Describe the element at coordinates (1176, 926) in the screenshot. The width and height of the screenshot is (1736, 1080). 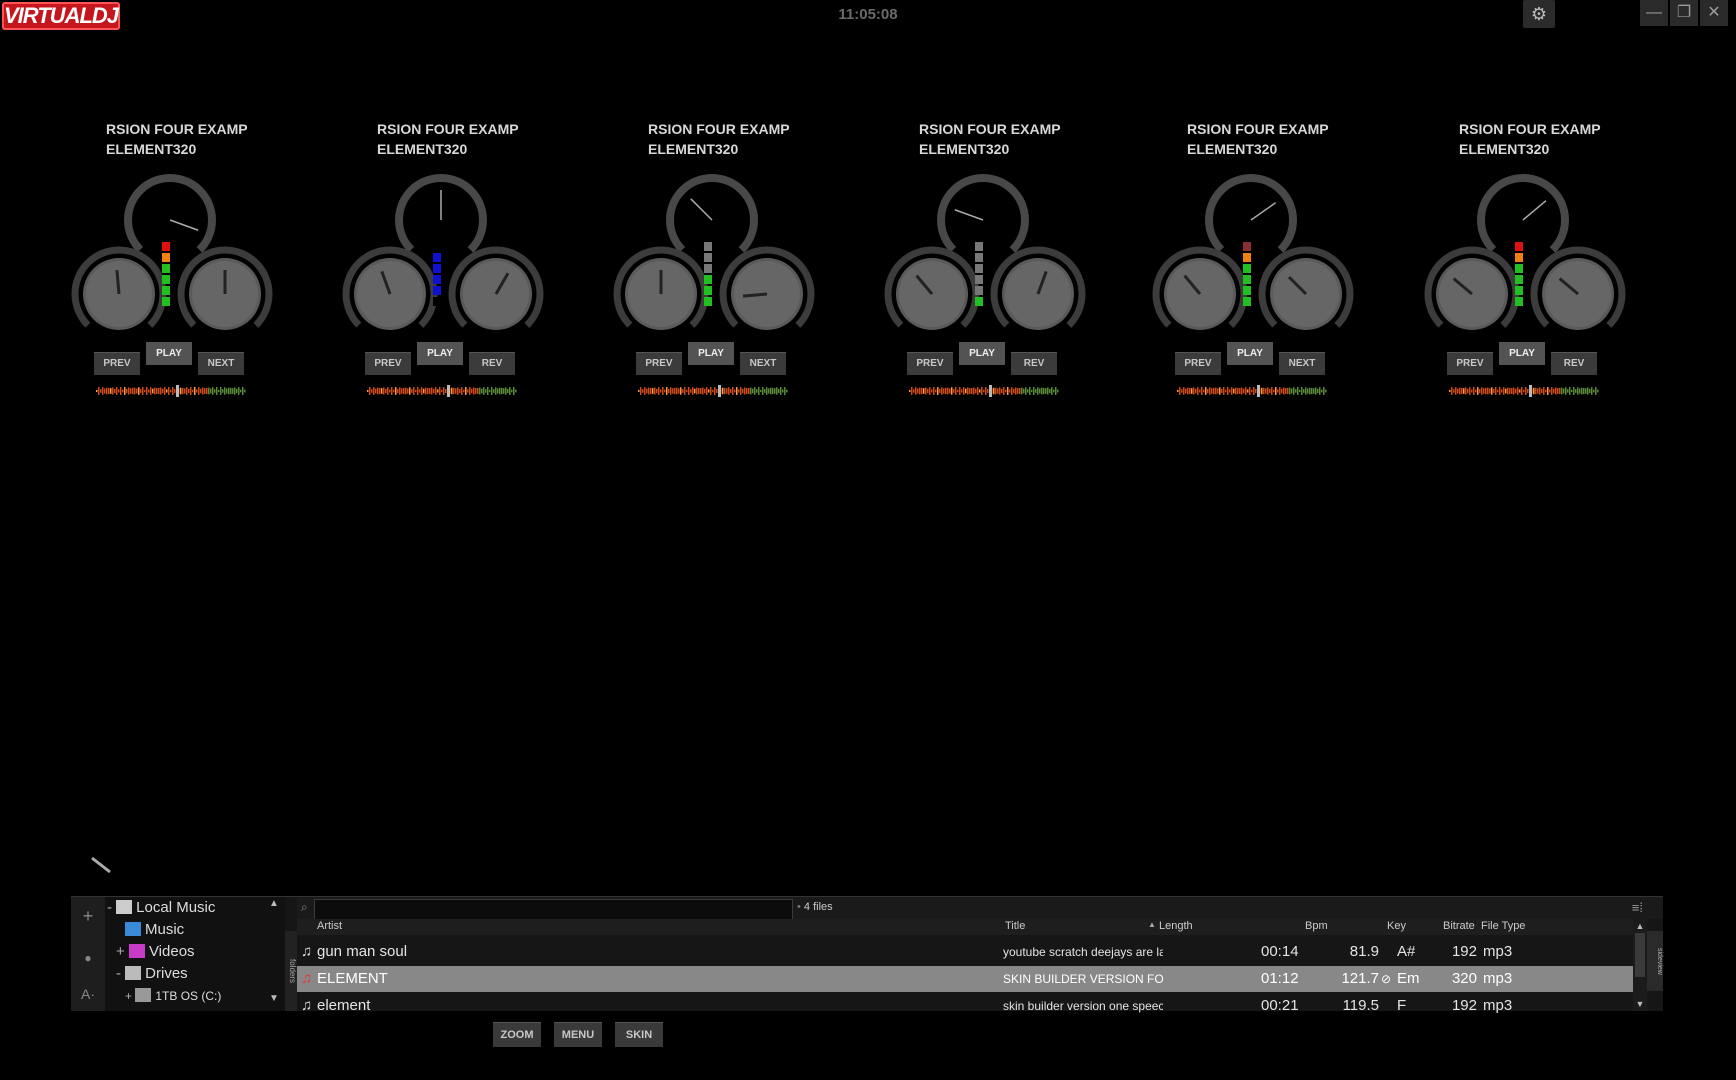
I see `col-length: Length` at that location.